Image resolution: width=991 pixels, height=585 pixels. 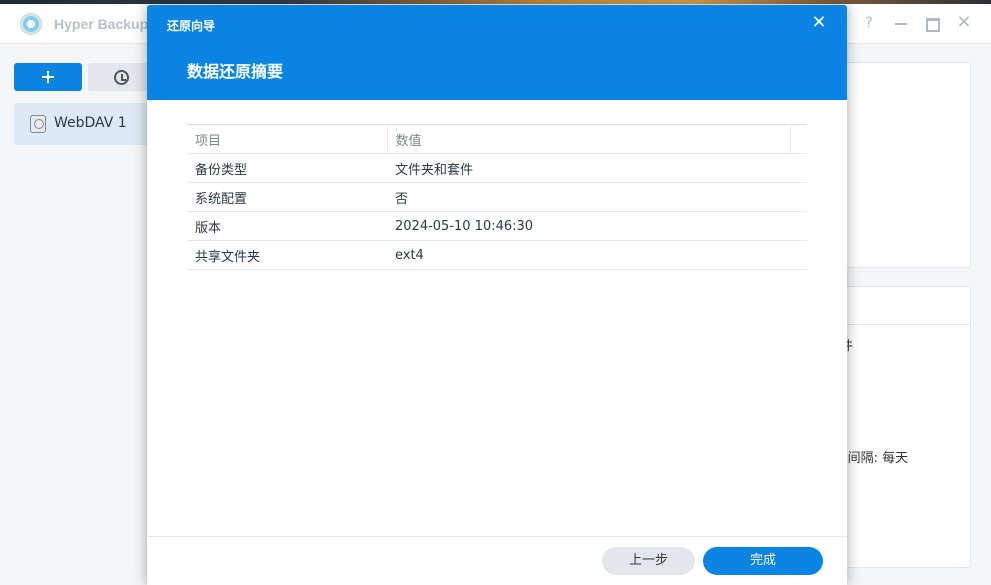 I want to click on column-header-spacer, so click(x=798, y=139).